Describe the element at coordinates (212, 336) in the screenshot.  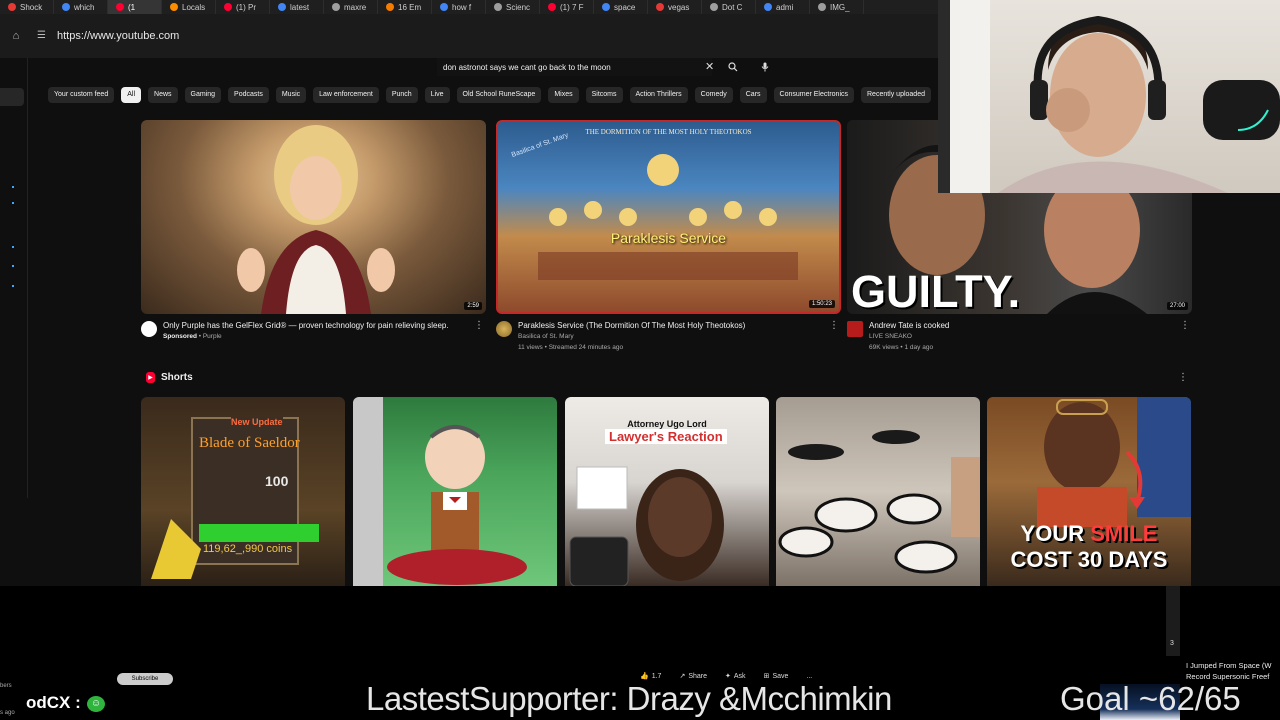
I see `channel-name: Purple` at that location.